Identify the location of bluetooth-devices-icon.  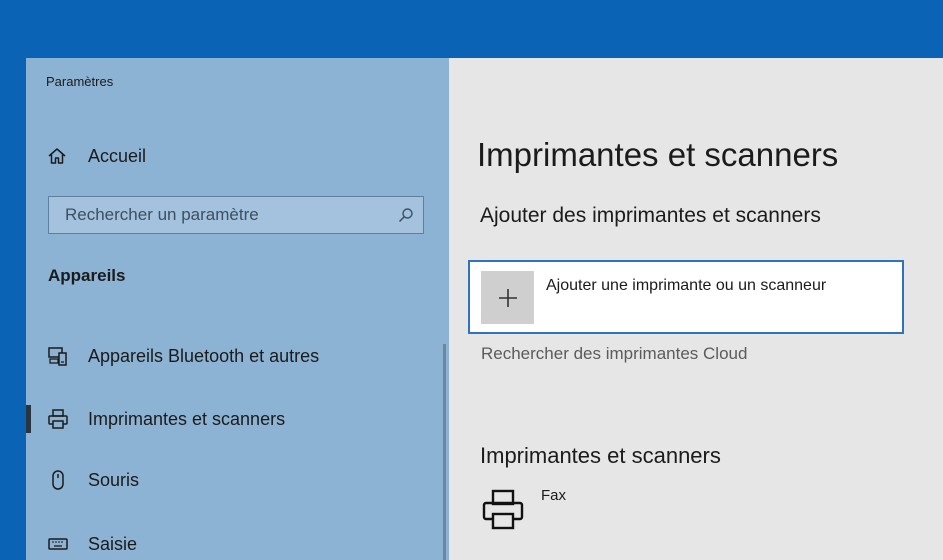
(58, 356).